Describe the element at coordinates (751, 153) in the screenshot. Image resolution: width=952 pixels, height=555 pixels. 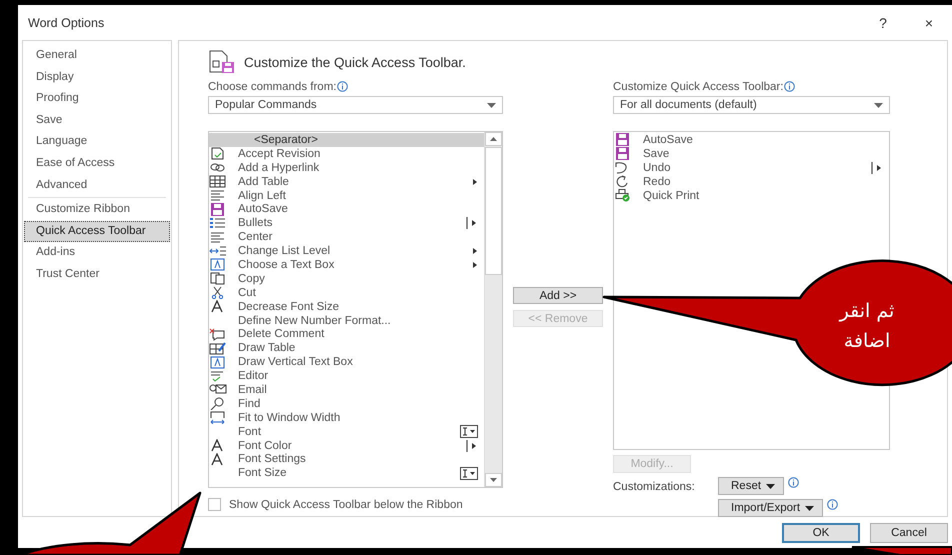
I see `toolbar-item: Save` at that location.